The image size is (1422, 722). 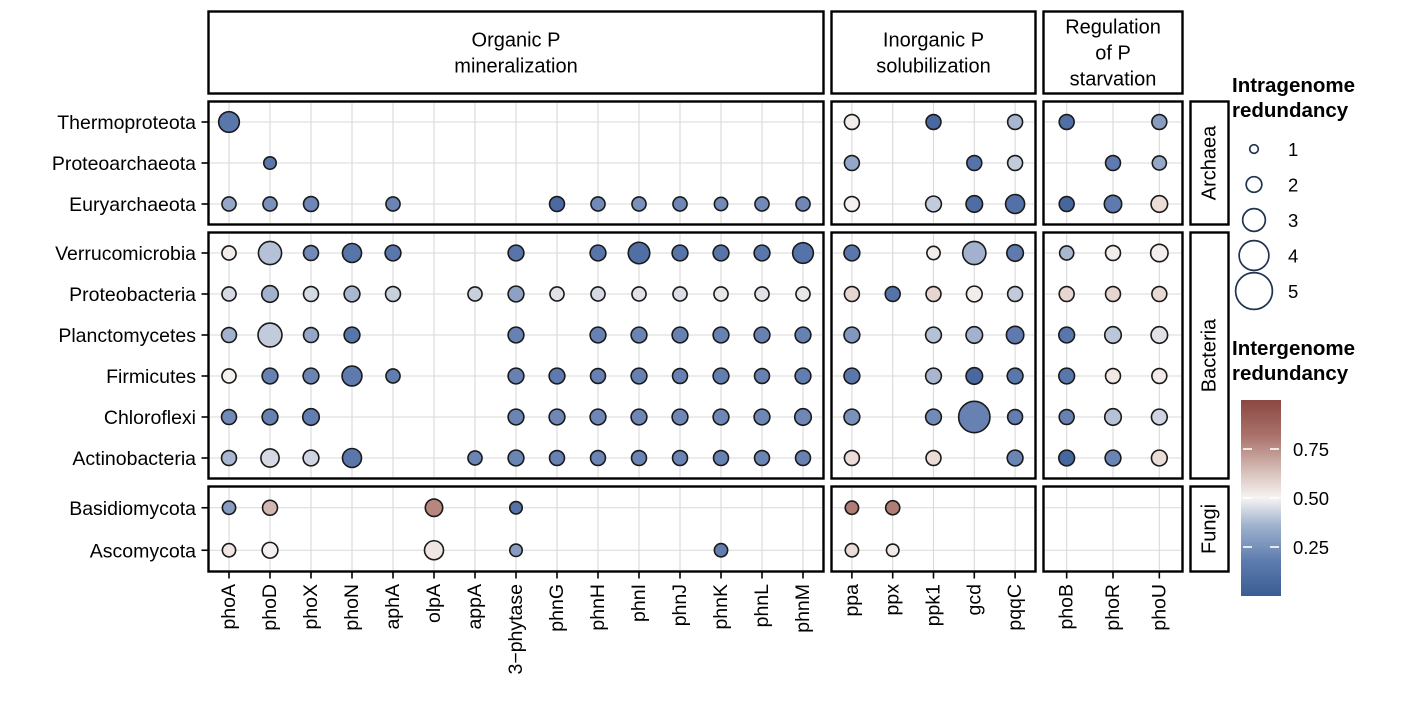 What do you see at coordinates (434, 603) in the screenshot?
I see `x-axis-label: olpA` at bounding box center [434, 603].